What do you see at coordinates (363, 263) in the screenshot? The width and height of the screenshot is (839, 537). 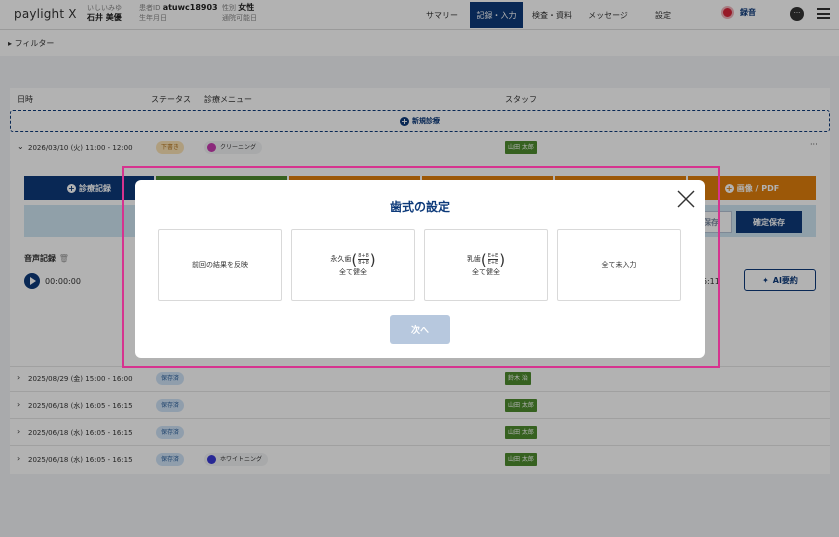 I see `formula-bottom: 8+8` at bounding box center [363, 263].